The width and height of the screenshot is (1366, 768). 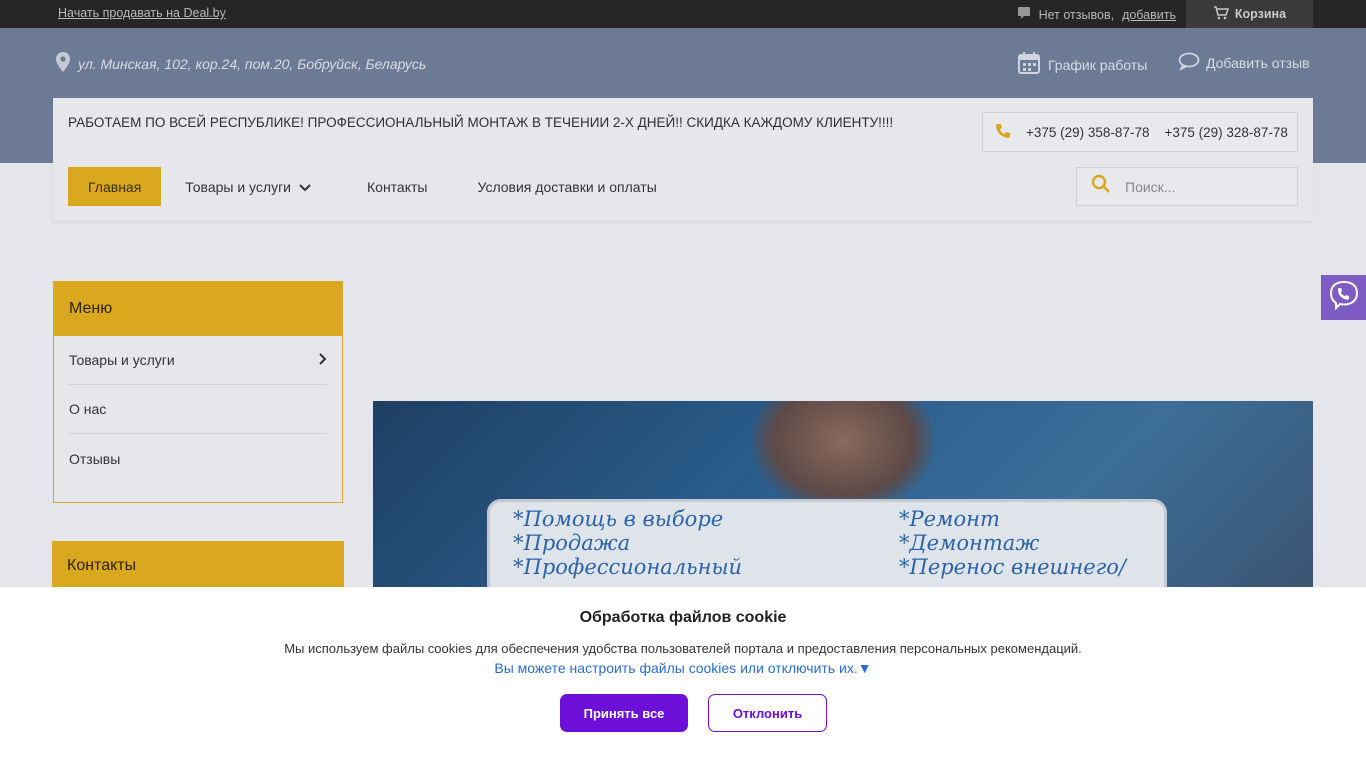 I want to click on nav-products-services: Товары и услуги, so click(x=248, y=186).